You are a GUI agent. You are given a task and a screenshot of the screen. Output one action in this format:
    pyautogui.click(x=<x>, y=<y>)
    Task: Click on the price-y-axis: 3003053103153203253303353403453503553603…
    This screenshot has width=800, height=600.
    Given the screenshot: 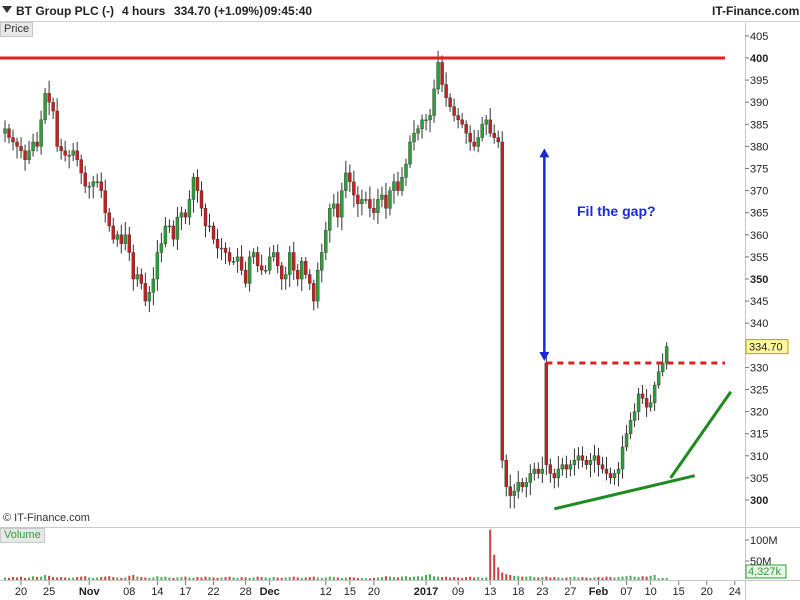 What is the action you would take?
    pyautogui.click(x=767, y=269)
    